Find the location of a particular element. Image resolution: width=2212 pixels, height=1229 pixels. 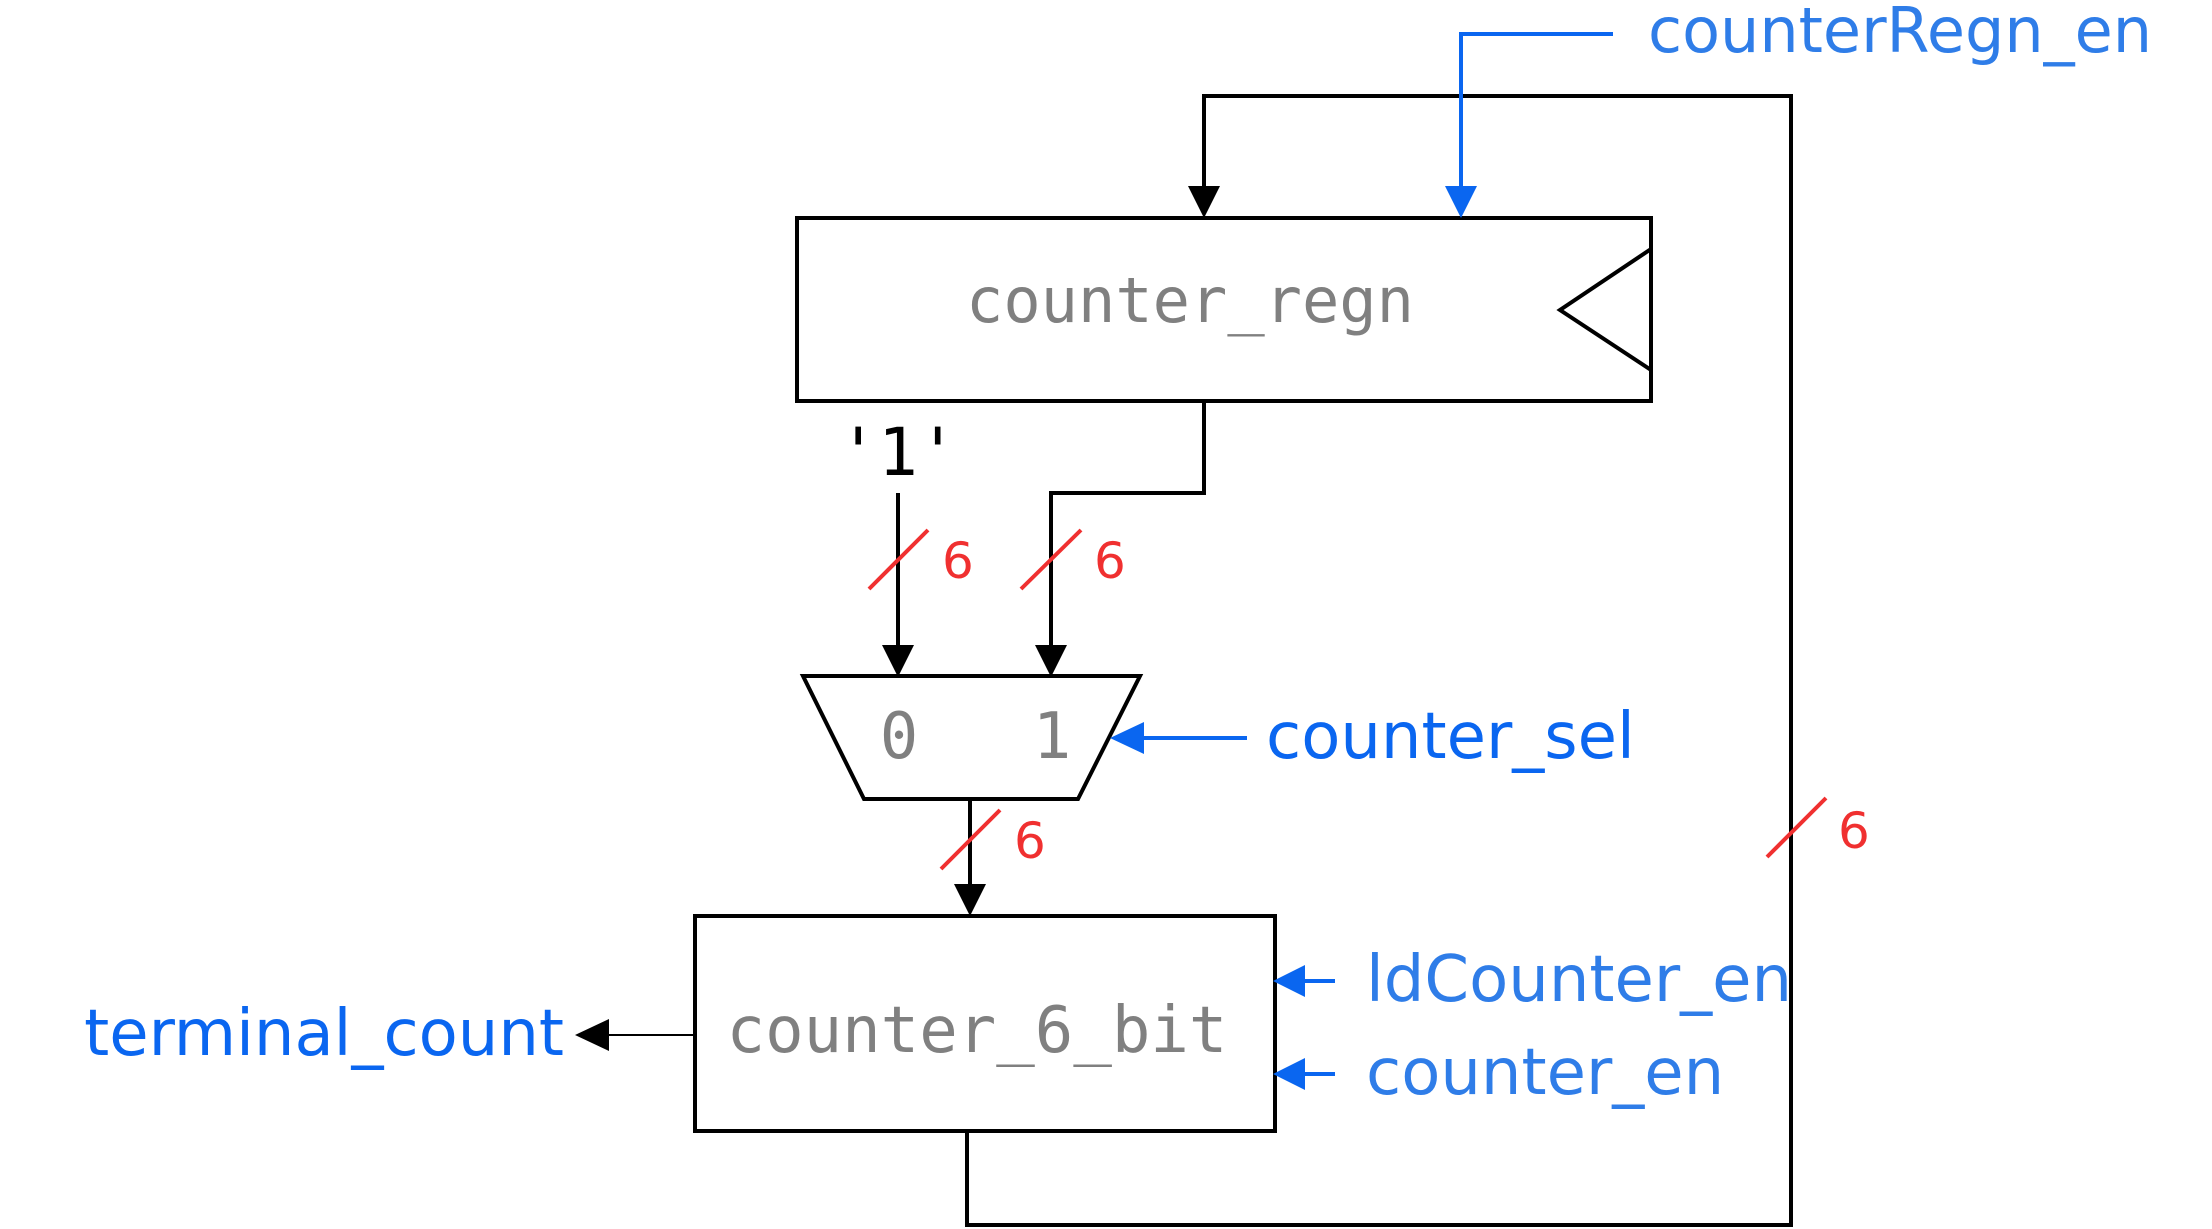

counter-regn-en-wire is located at coordinates (1536, 117).